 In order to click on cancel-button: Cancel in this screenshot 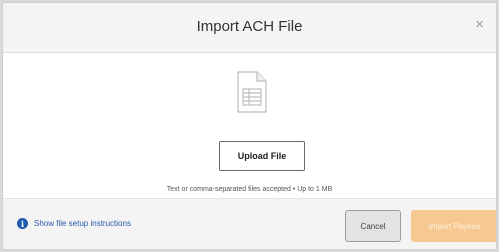, I will do `click(373, 226)`.